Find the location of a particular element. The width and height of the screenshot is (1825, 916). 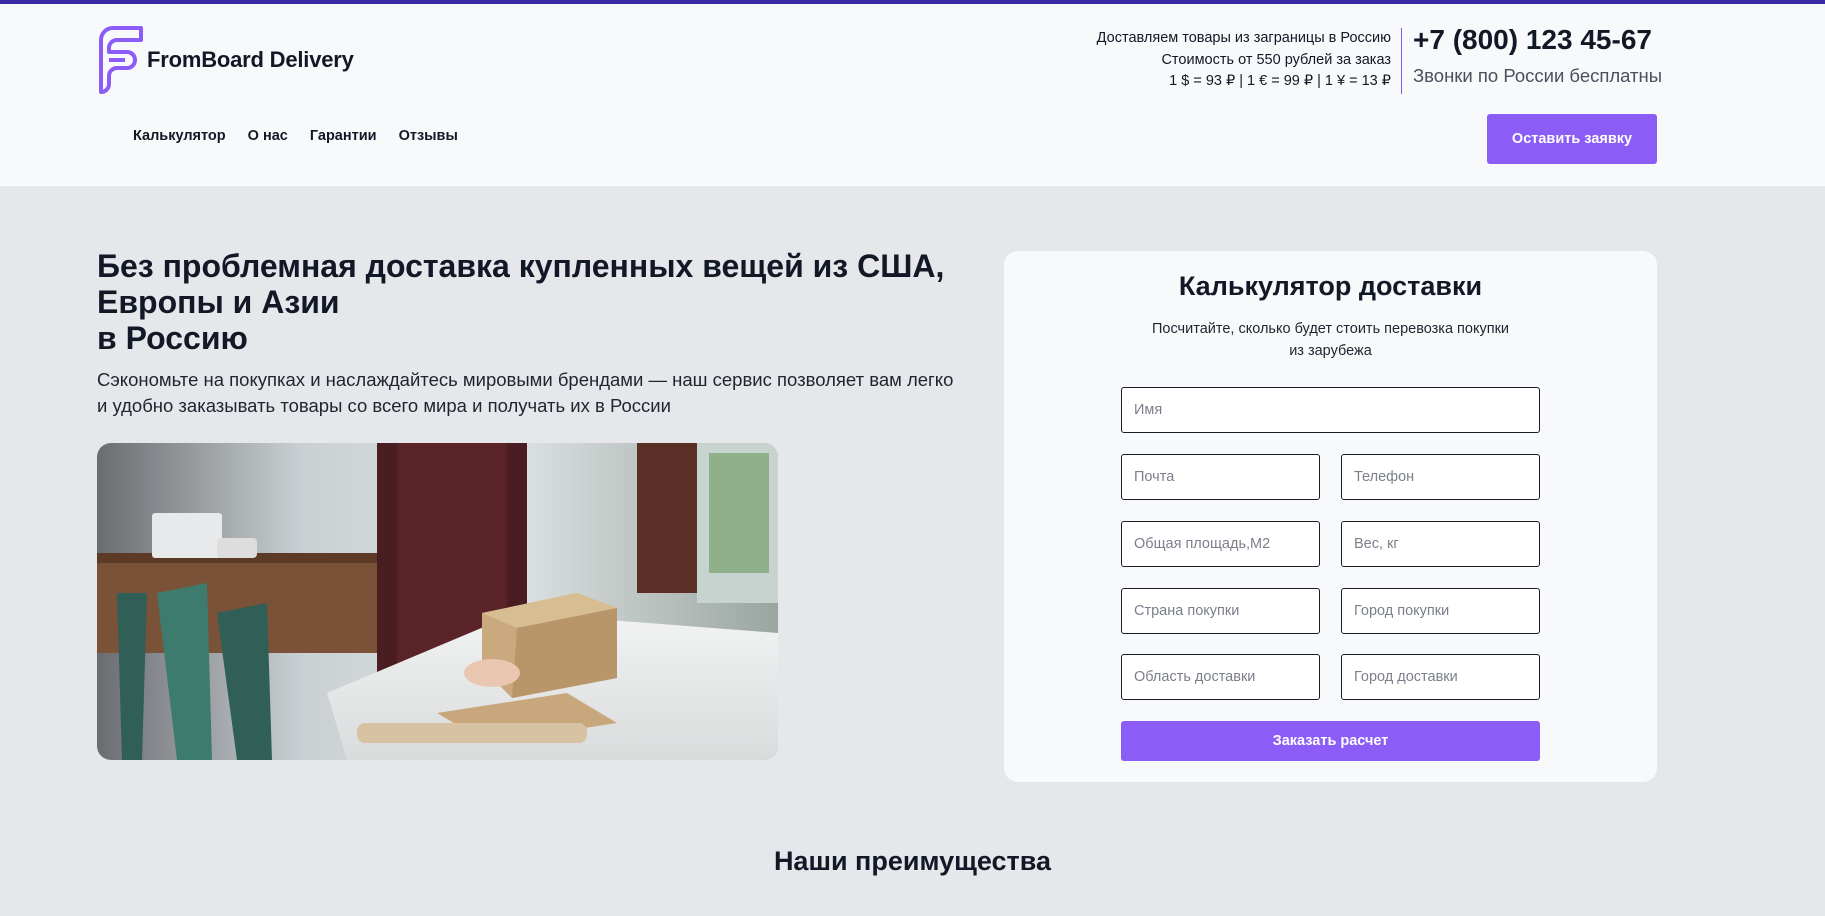

hero-title-line: Европы и Азии is located at coordinates (218, 302).